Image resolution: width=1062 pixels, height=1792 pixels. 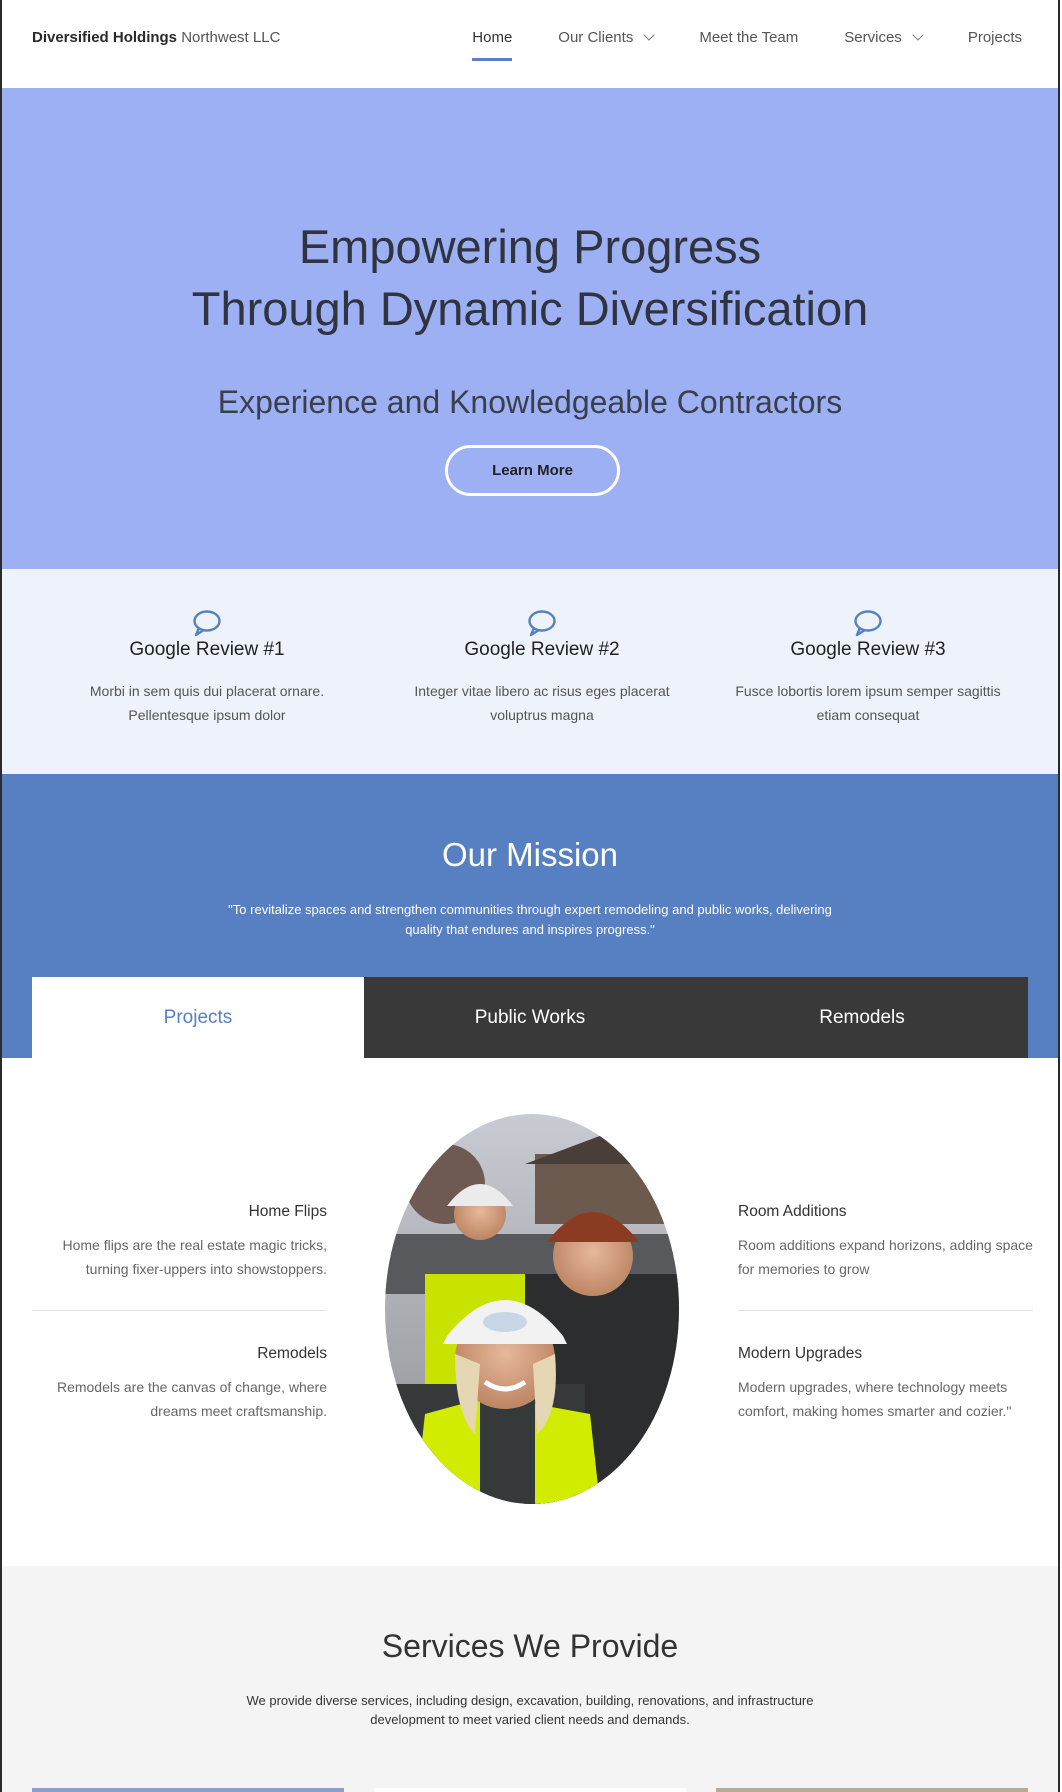 I want to click on nav-item-meet-the-team: Meet the Team, so click(x=748, y=37).